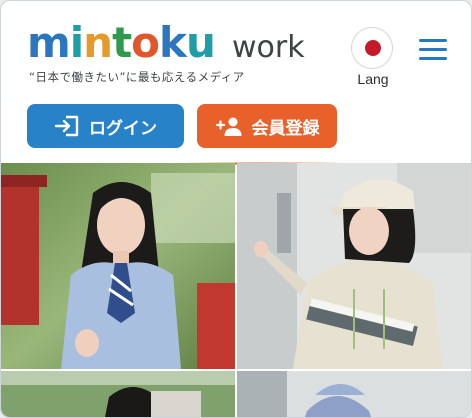 The height and width of the screenshot is (418, 472). Describe the element at coordinates (66, 126) in the screenshot. I see `login-icon` at that location.